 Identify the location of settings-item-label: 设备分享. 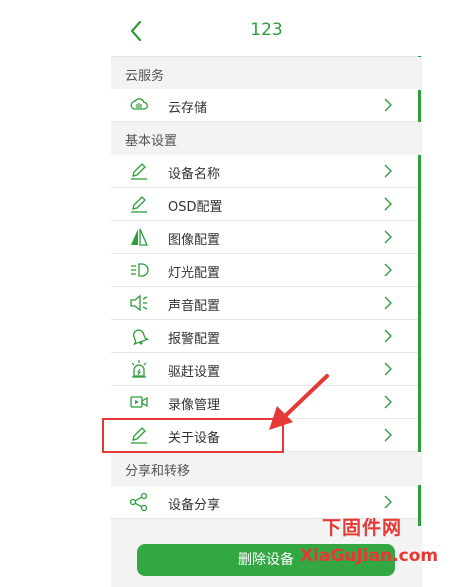
(194, 505).